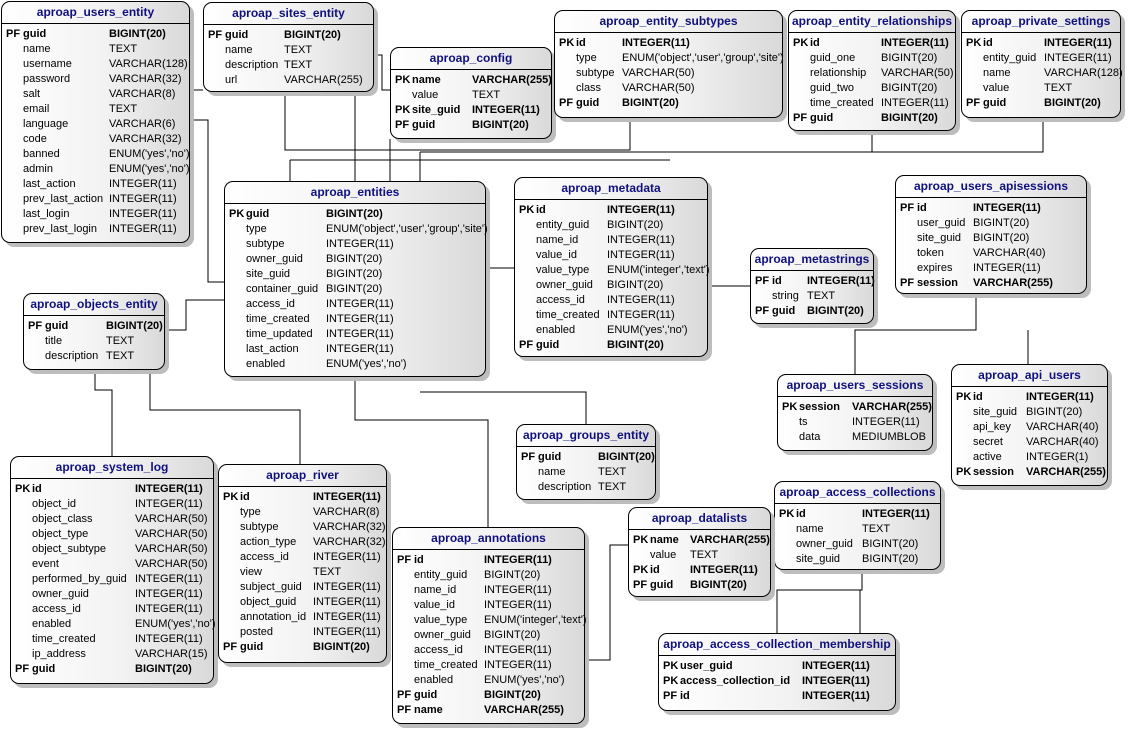 This screenshot has width=1130, height=730. What do you see at coordinates (777, 696) in the screenshot?
I see `column-row: PF id INTEGER(11)` at bounding box center [777, 696].